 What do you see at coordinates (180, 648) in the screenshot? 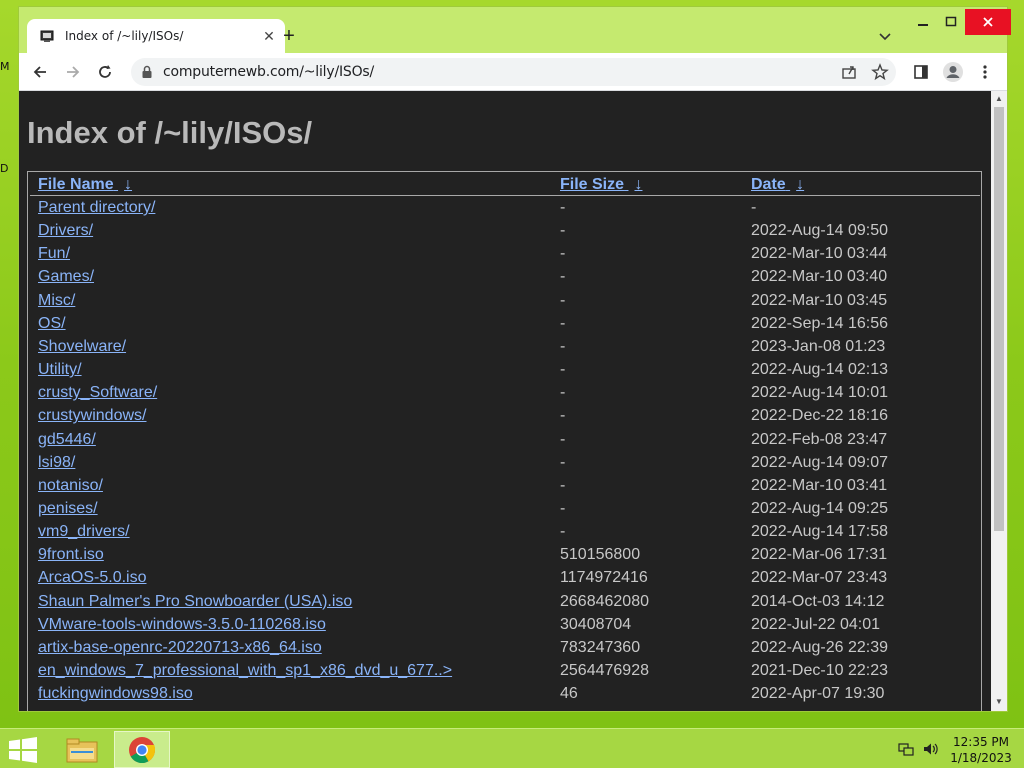
I see `file-name-link: artix-base-openrc-20220713-x86_64.iso` at bounding box center [180, 648].